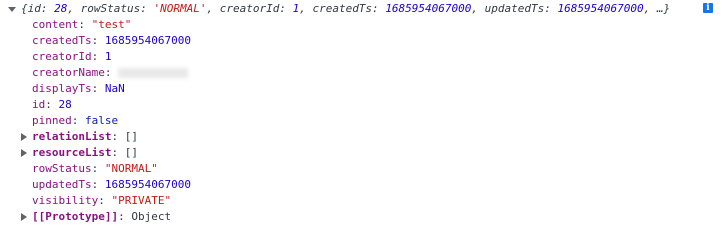 The image size is (722, 240). I want to click on property-key: rowStatus, so click(62, 168).